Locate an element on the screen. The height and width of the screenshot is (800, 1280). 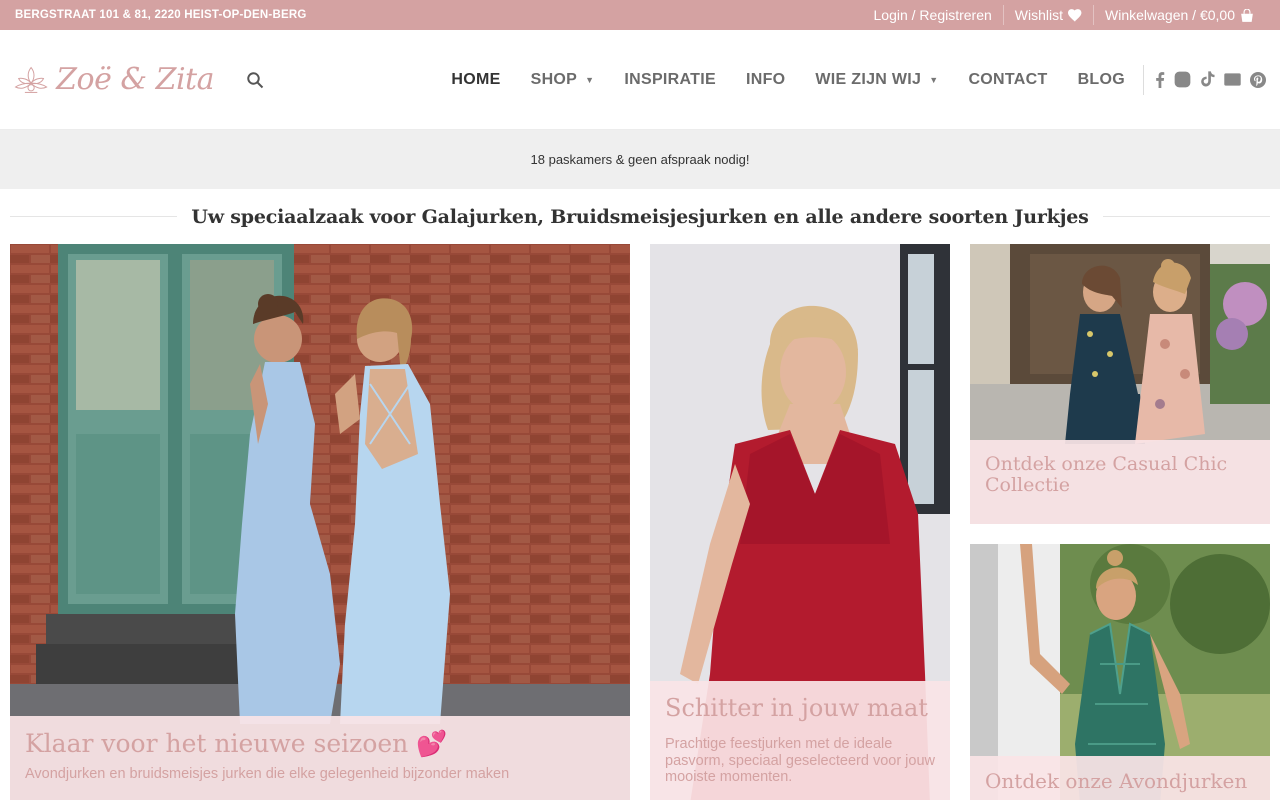
logo-text: Zoë & Zita is located at coordinates (135, 79).